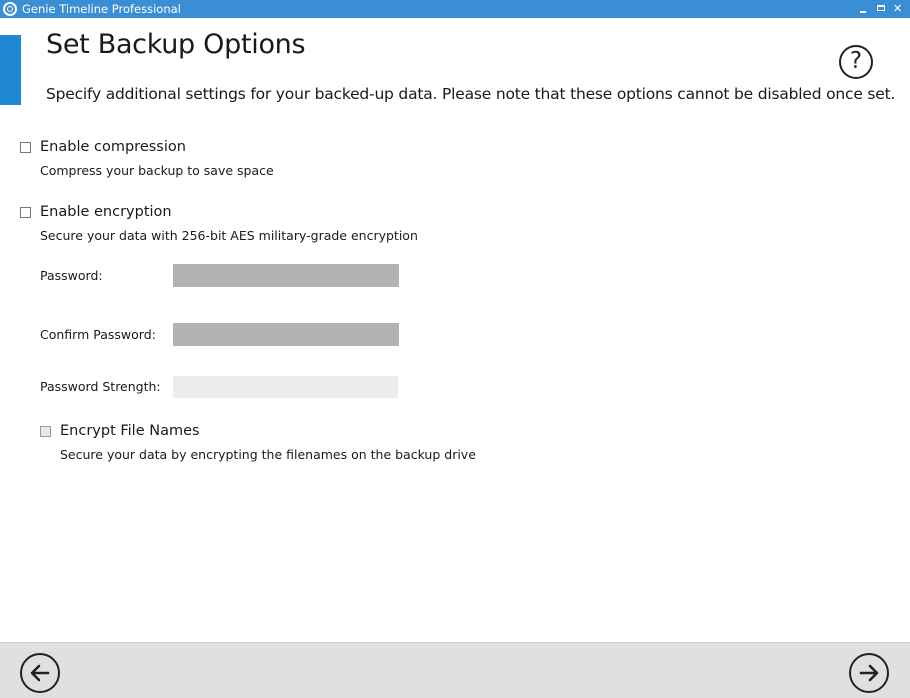 The image size is (910, 698). Describe the element at coordinates (25, 147) in the screenshot. I see `enable-compression-checkbox` at that location.